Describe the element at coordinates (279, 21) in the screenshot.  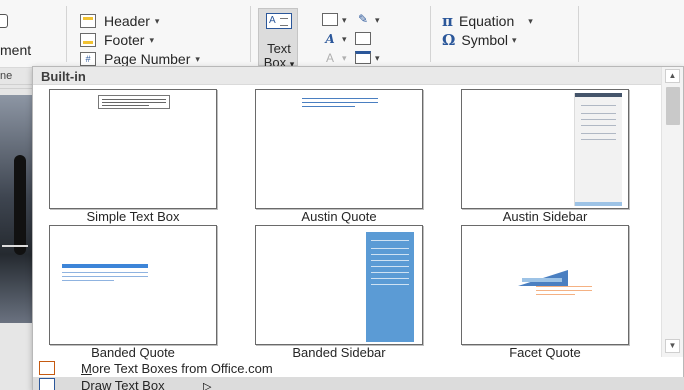
I see `text-box-icon: A` at that location.